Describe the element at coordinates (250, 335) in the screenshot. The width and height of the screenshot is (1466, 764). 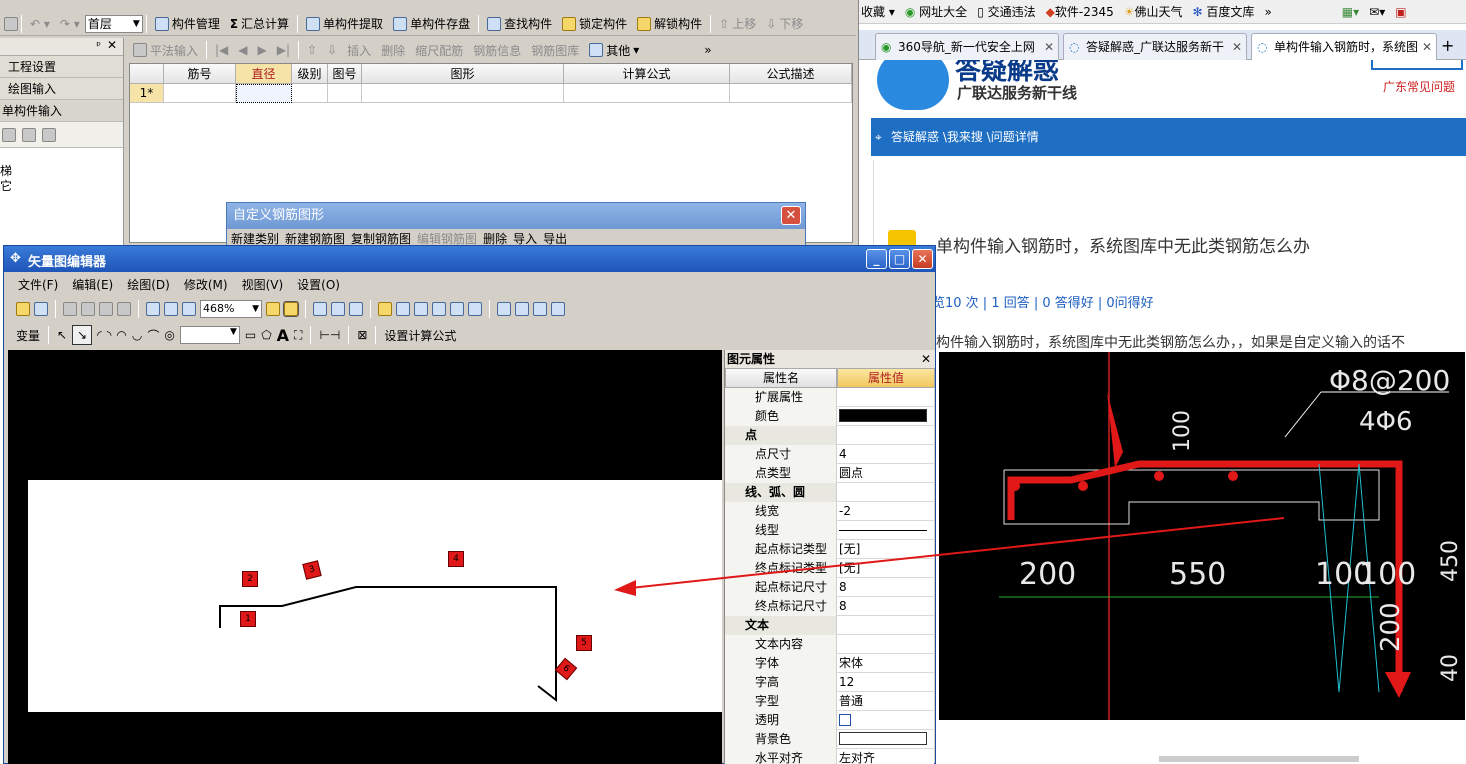
I see `rect-tool-icon: ▭` at that location.